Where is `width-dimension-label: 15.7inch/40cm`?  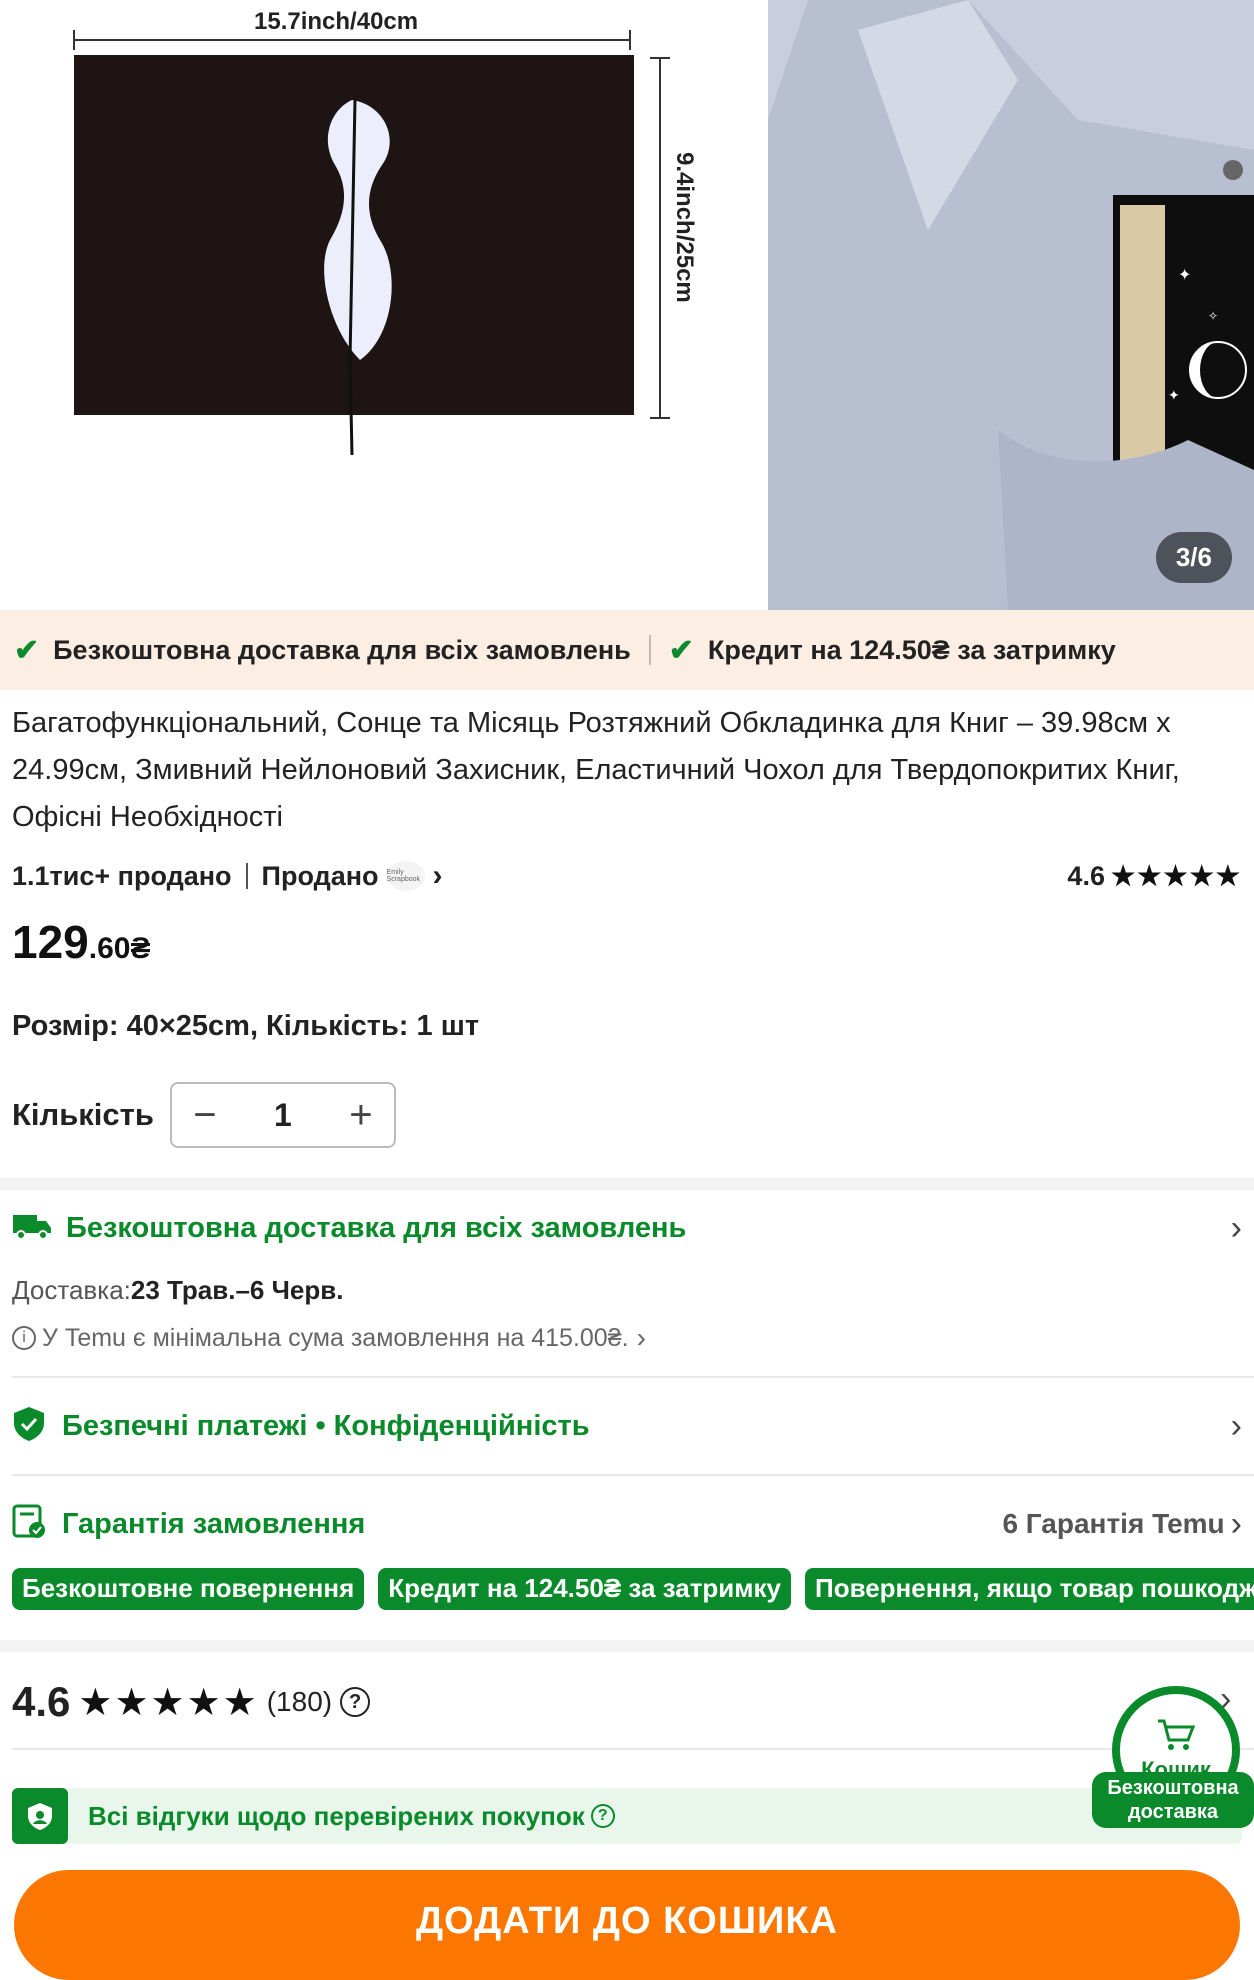 width-dimension-label: 15.7inch/40cm is located at coordinates (336, 21).